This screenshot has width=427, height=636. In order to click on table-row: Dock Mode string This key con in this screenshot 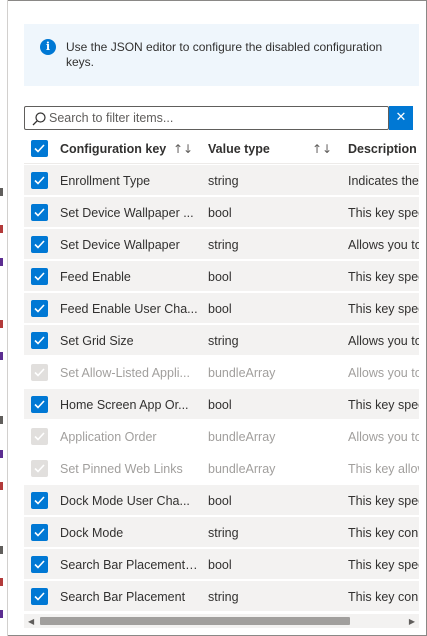, I will do `click(221, 532)`.